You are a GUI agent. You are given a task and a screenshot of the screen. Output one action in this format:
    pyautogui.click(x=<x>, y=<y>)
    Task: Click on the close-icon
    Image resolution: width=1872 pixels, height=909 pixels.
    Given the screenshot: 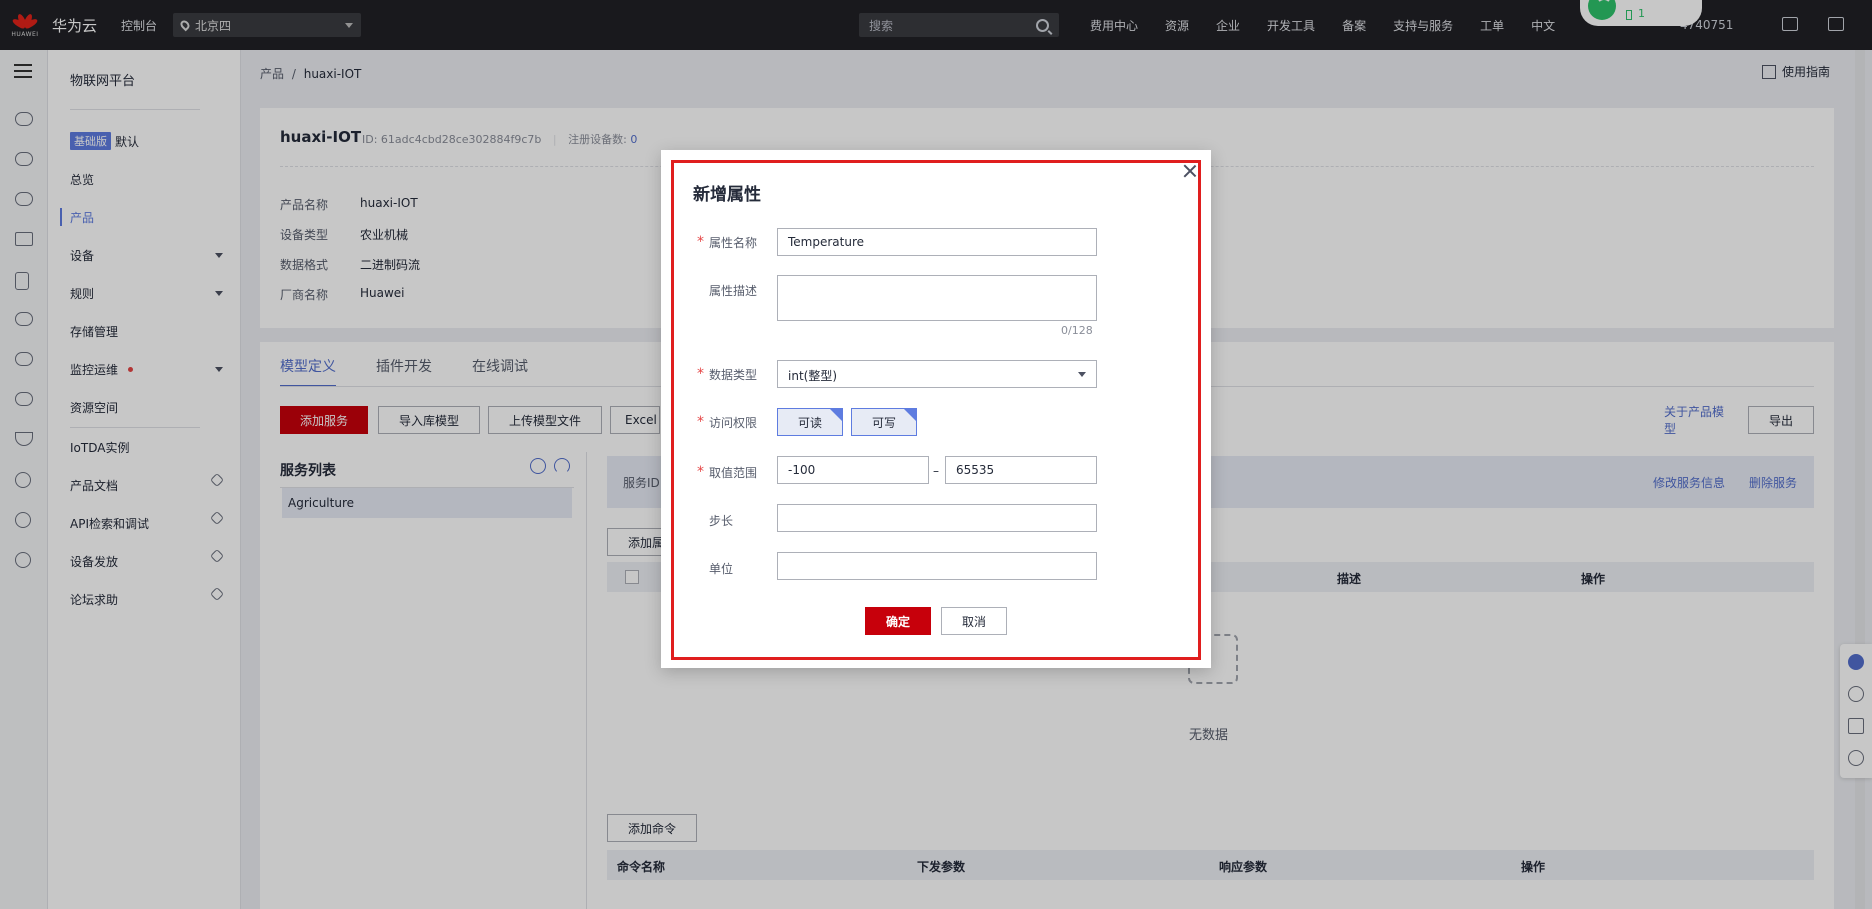 What is the action you would take?
    pyautogui.click(x=1190, y=171)
    